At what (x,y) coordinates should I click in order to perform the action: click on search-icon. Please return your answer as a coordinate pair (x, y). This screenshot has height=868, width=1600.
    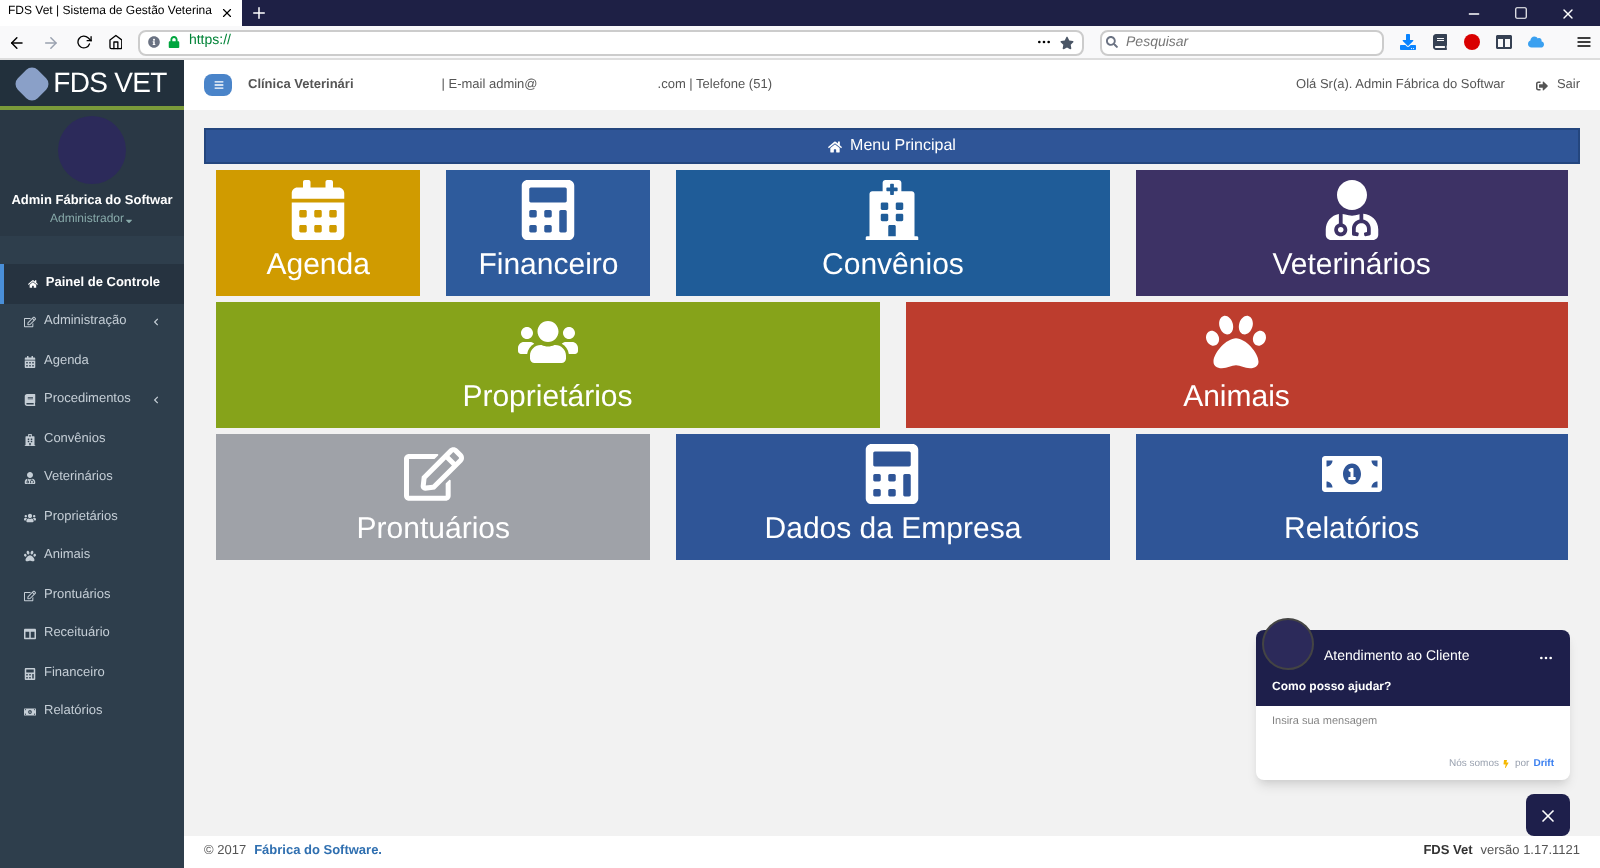
    Looking at the image, I should click on (1112, 42).